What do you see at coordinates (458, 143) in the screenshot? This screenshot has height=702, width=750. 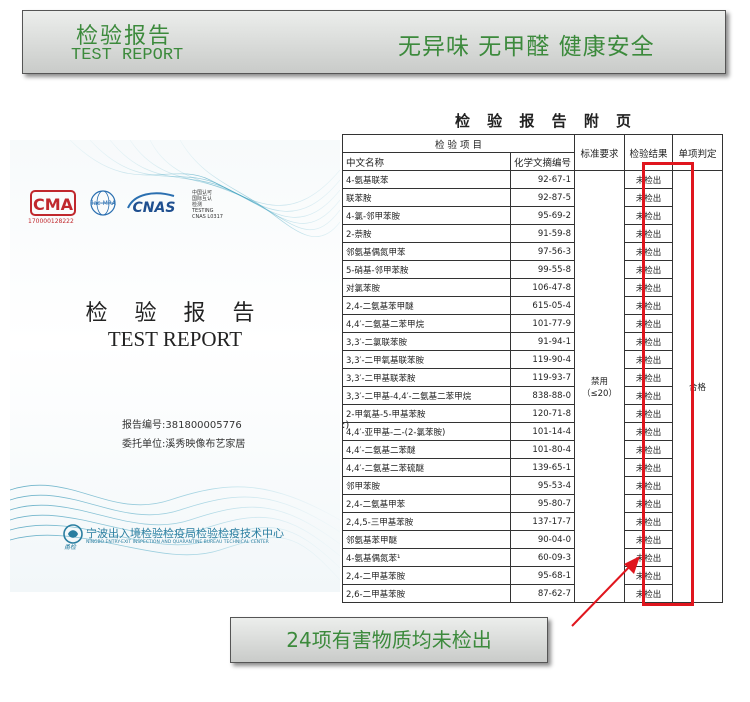 I see `header-item: 检 验 项 目` at bounding box center [458, 143].